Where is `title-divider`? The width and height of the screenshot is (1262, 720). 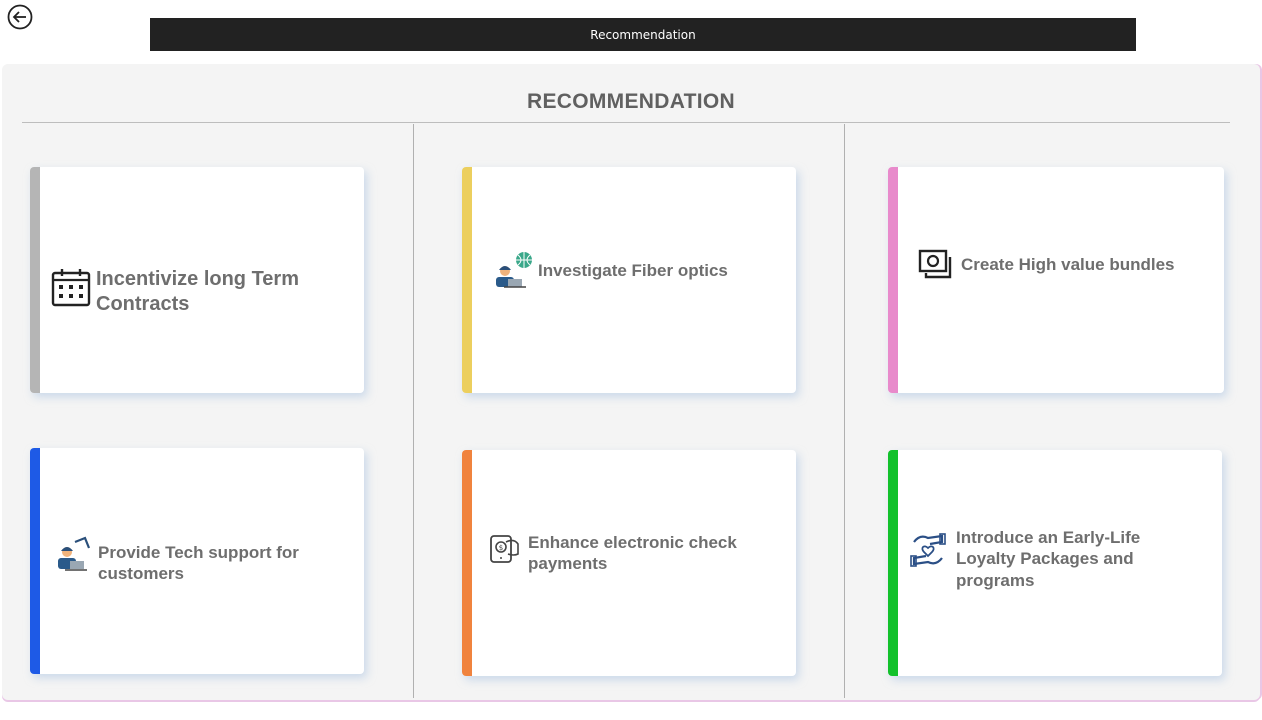
title-divider is located at coordinates (626, 122).